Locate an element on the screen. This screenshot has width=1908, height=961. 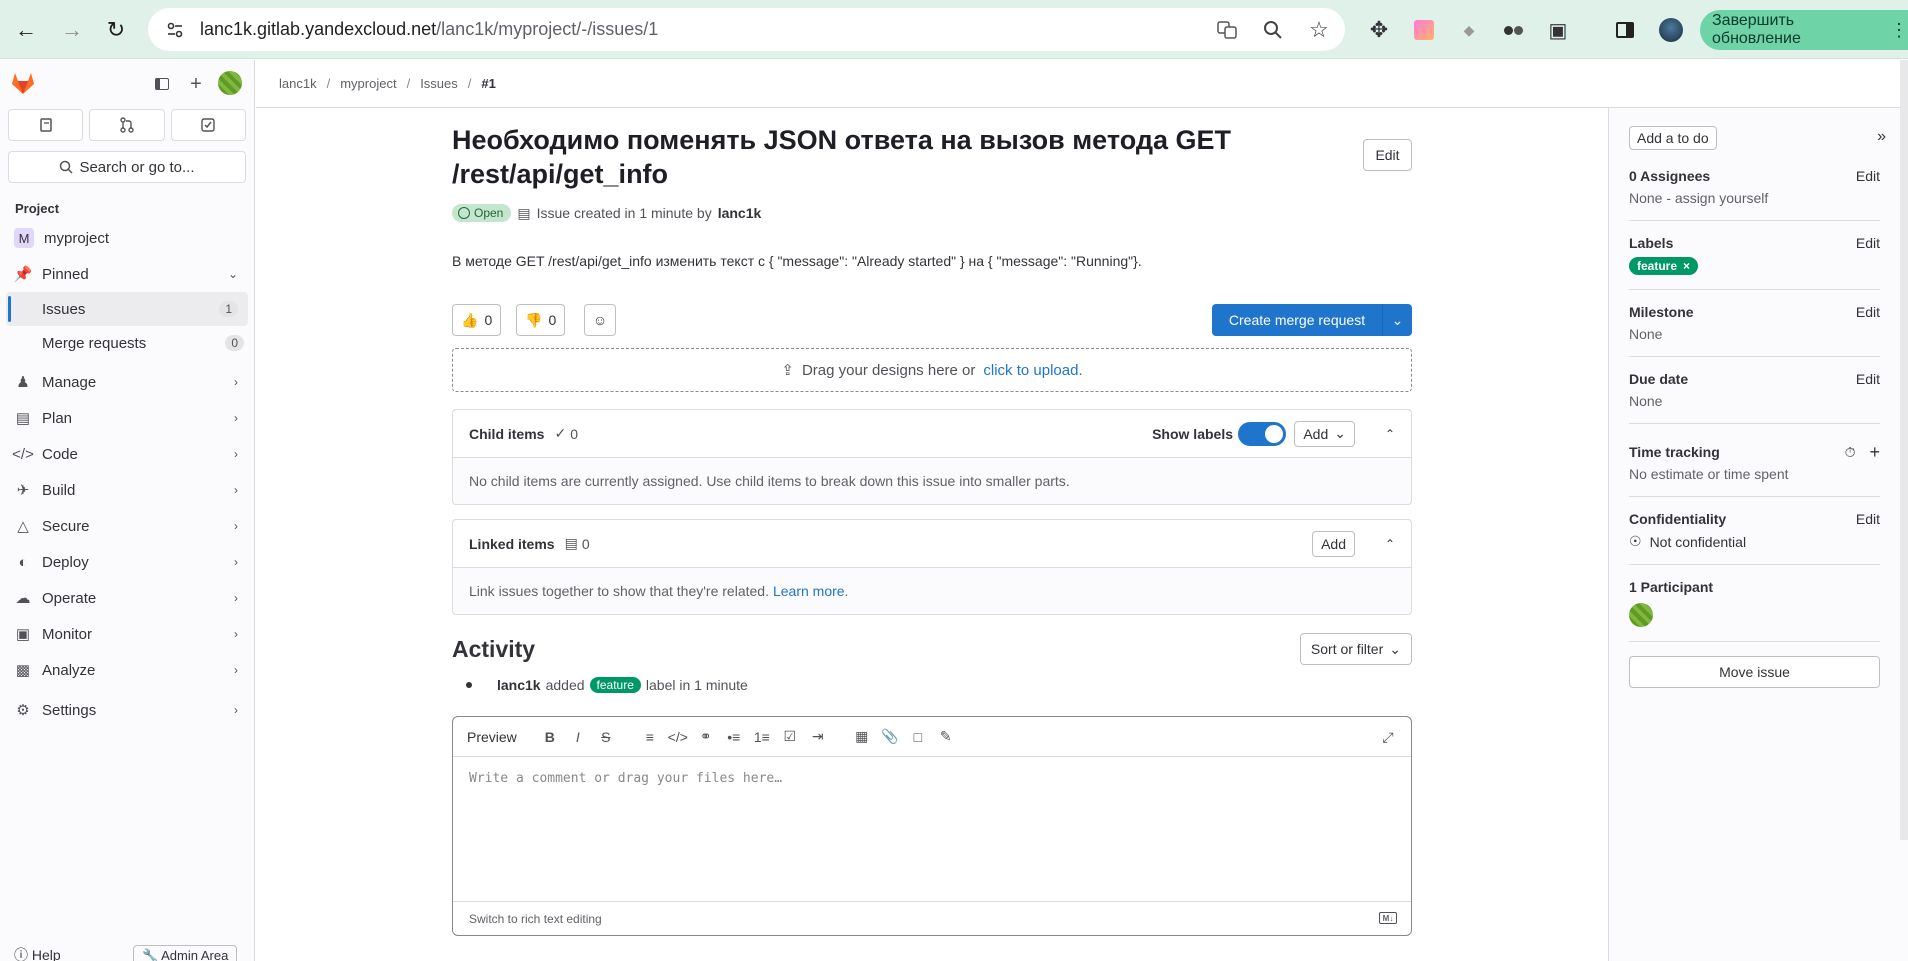
sidebar-item-merge-requests: Merge requests 0 is located at coordinates (127, 343).